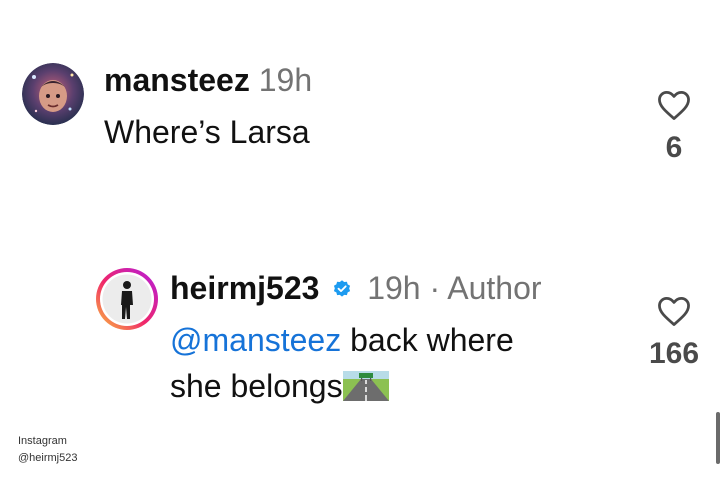 The height and width of the screenshot is (485, 728). Describe the element at coordinates (256, 386) in the screenshot. I see `reply-text-part2: she belongs` at that location.